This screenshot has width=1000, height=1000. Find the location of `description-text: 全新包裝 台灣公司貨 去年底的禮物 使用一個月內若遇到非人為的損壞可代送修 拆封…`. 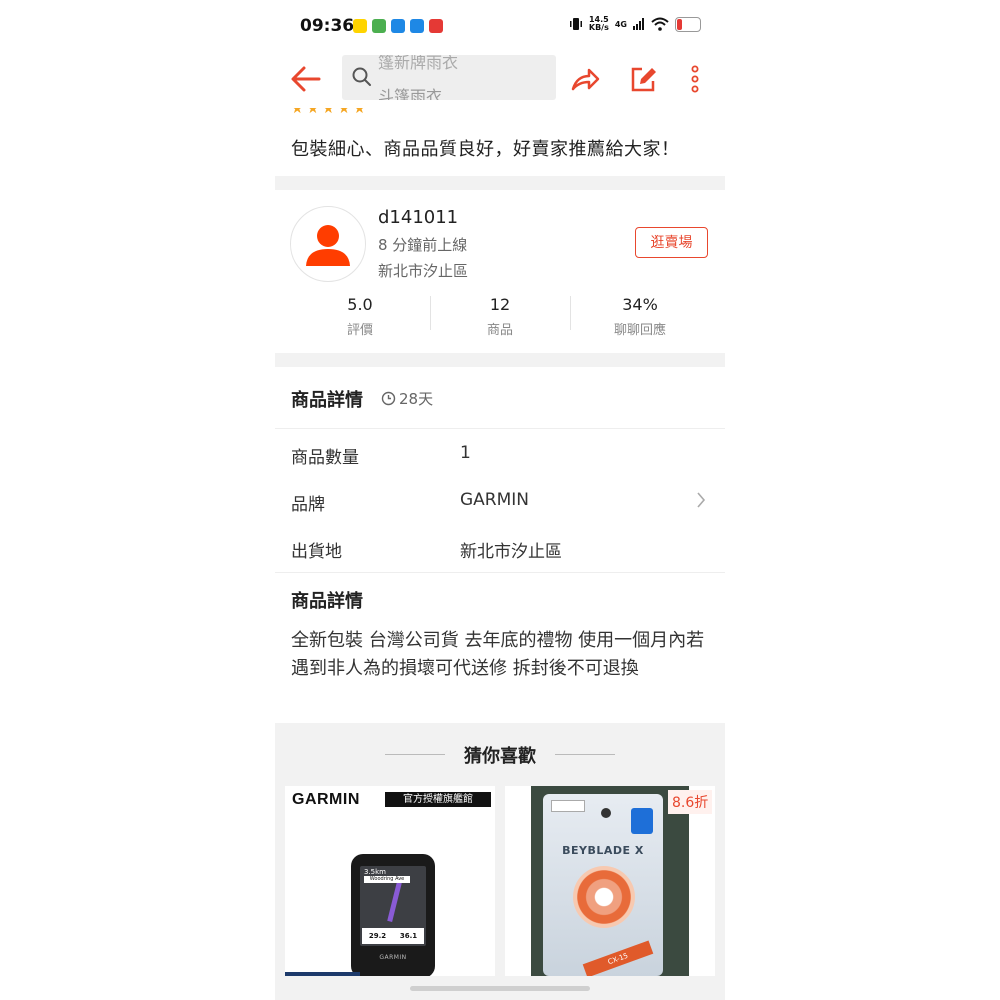

description-text: 全新包裝 台灣公司貨 去年底的禮物 使用一個月內若遇到非人為的損壞可代送修 拆封… is located at coordinates (498, 654).